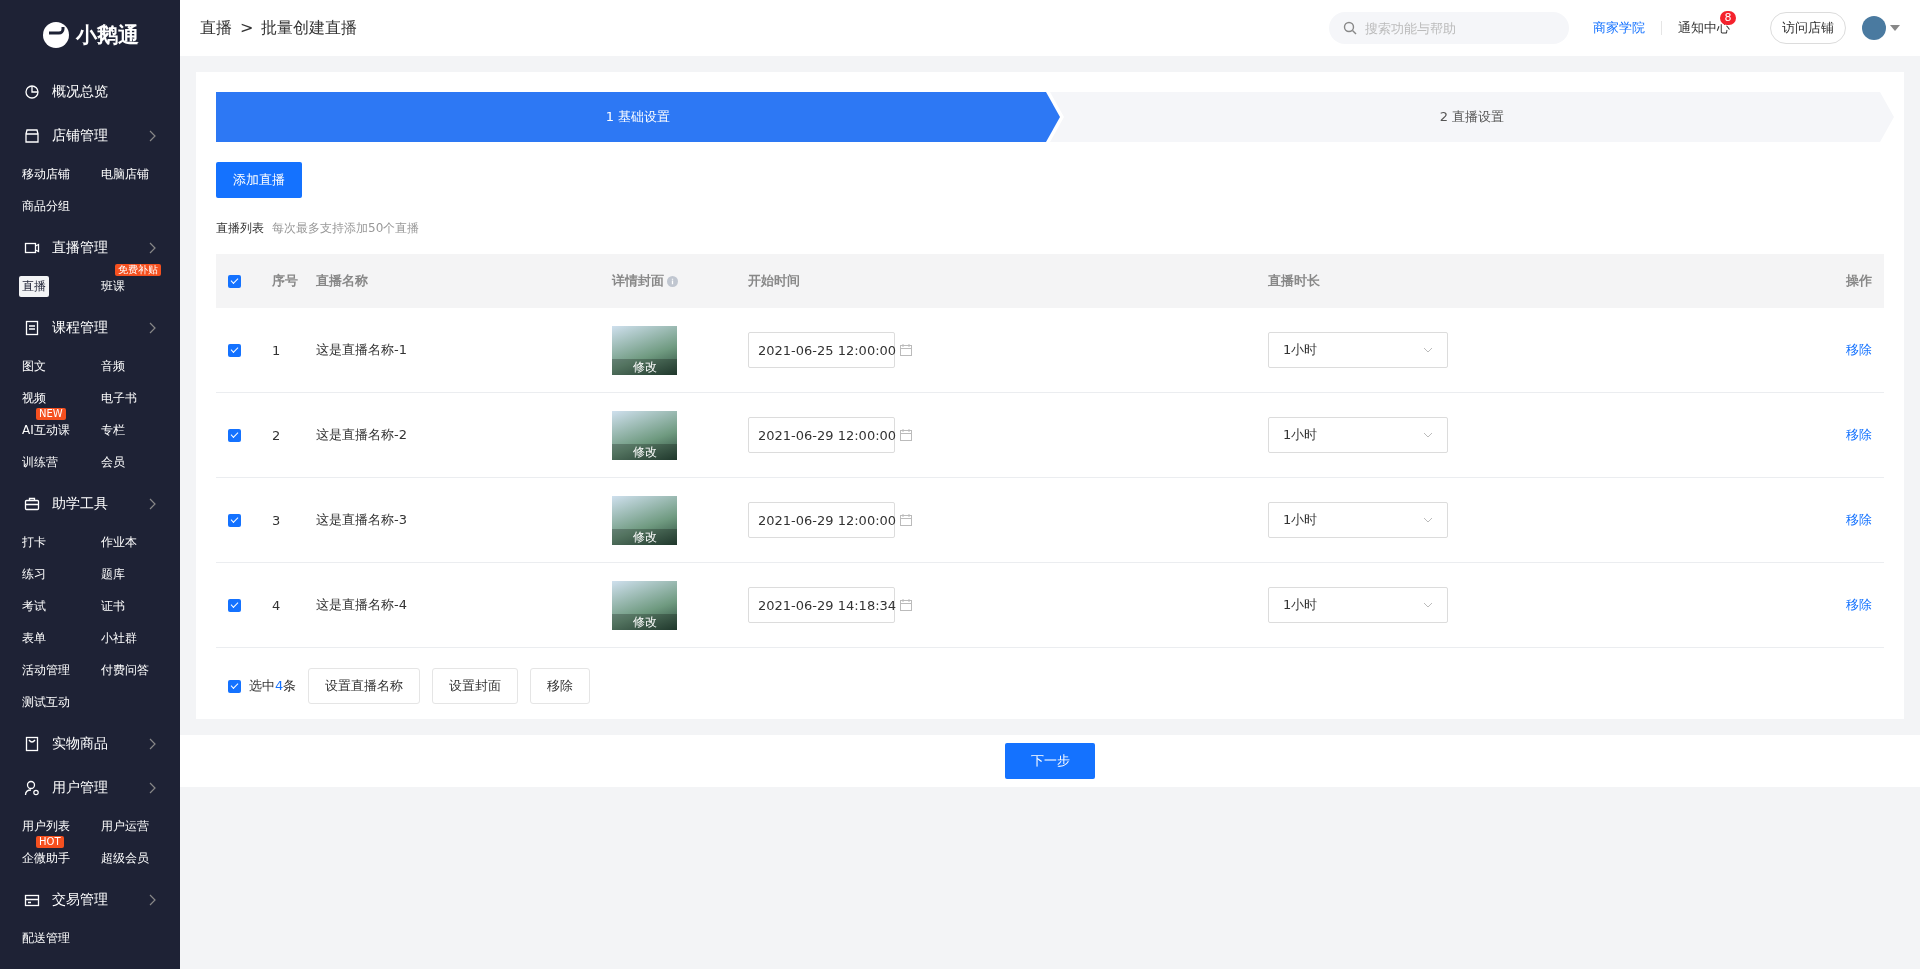 The width and height of the screenshot is (1920, 969). I want to click on academy-link: 商家学院, so click(1619, 28).